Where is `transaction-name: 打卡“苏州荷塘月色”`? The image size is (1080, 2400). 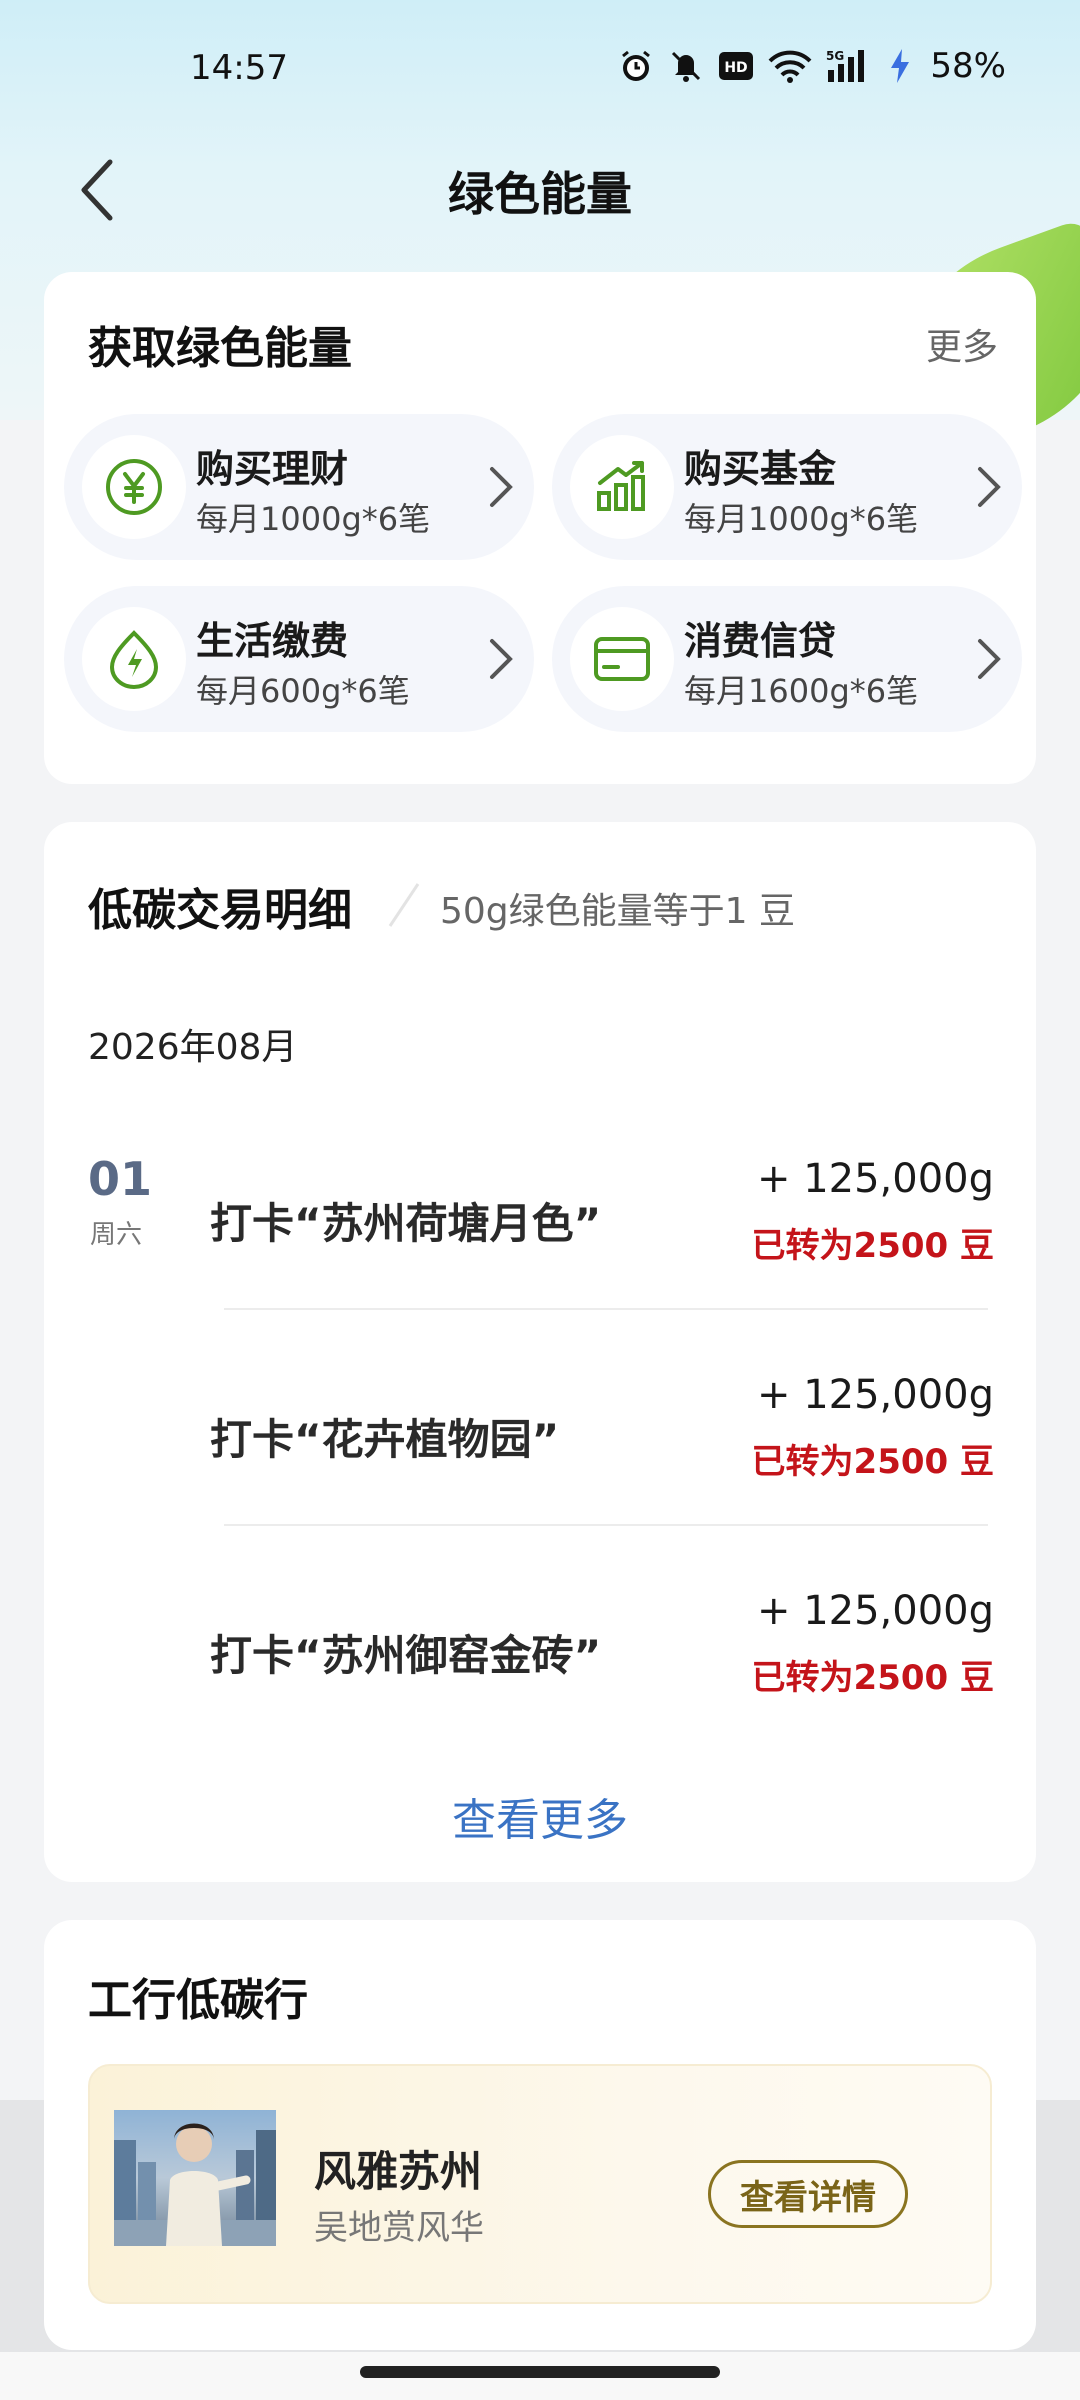
transaction-name: 打卡“苏州荷塘月色” is located at coordinates (406, 1223).